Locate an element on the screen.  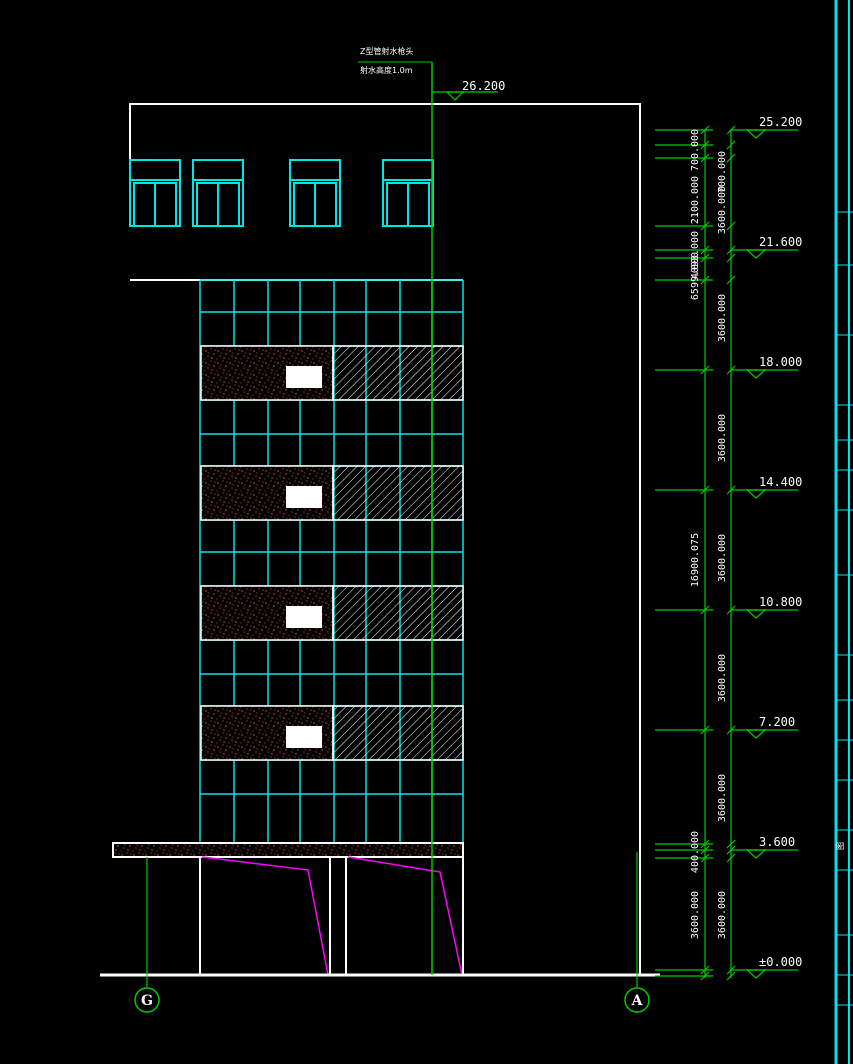
level-label: 21.600 is located at coordinates (780, 242).